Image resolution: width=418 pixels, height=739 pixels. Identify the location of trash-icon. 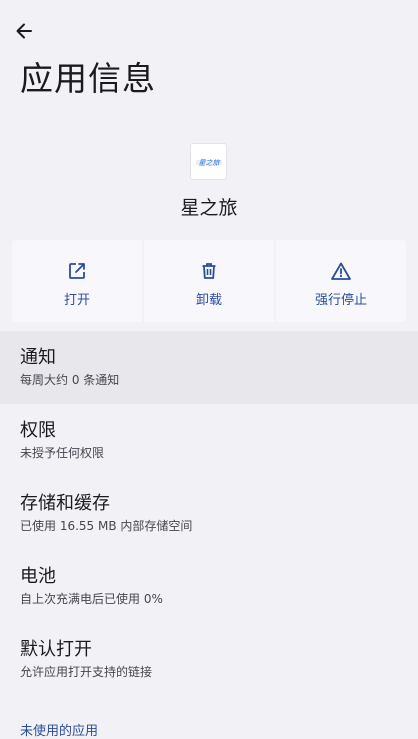
(209, 271).